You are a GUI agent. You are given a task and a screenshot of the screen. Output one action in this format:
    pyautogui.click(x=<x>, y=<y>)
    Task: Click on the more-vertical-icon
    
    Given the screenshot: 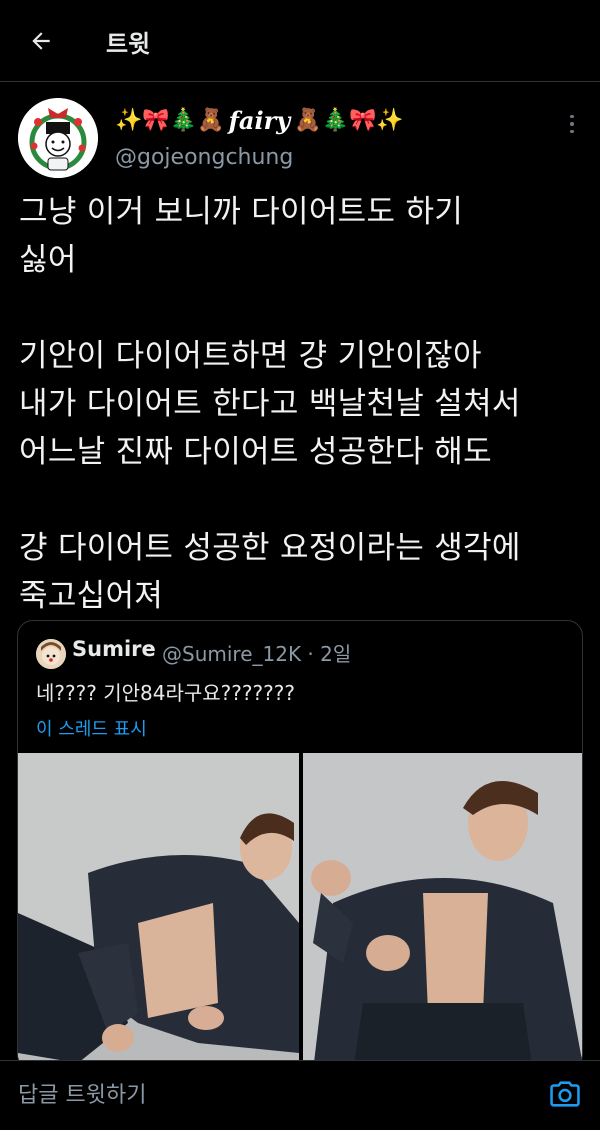 What is the action you would take?
    pyautogui.click(x=572, y=116)
    